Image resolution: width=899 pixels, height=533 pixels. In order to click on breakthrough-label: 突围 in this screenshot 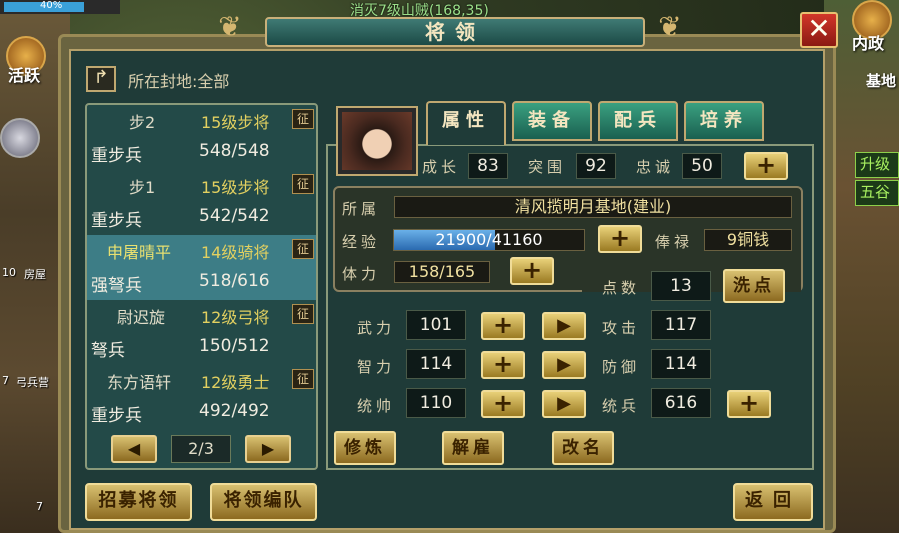, I will do `click(547, 167)`.